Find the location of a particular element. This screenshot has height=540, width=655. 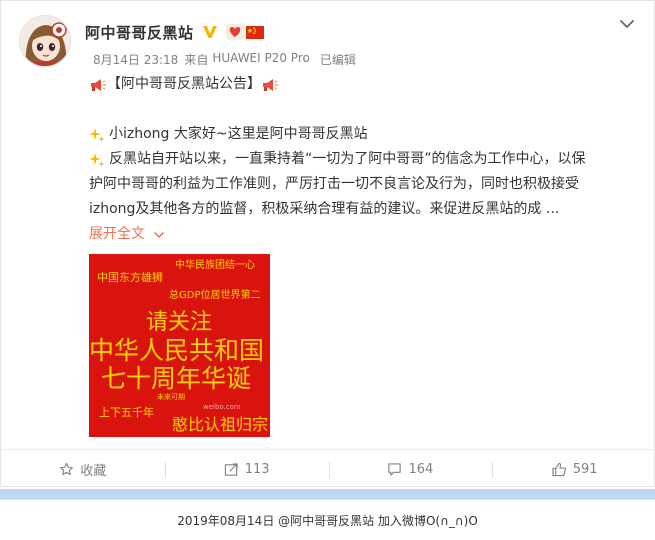

post-text: 【阿中哥哥反黑站公告】 is located at coordinates (359, 84).